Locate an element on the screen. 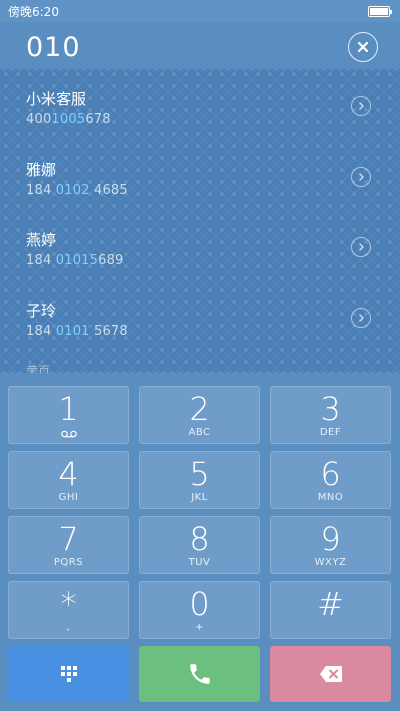  key-letters: DEF is located at coordinates (330, 432).